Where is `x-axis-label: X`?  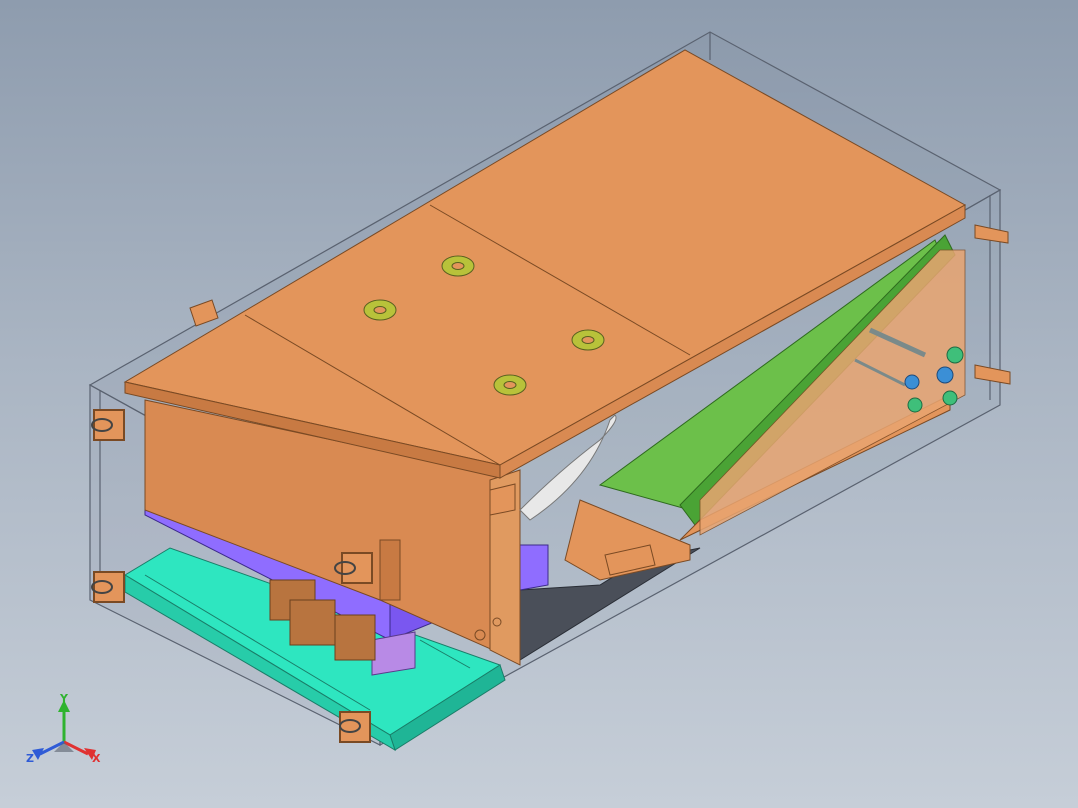
x-axis-label: X is located at coordinates (96, 758).